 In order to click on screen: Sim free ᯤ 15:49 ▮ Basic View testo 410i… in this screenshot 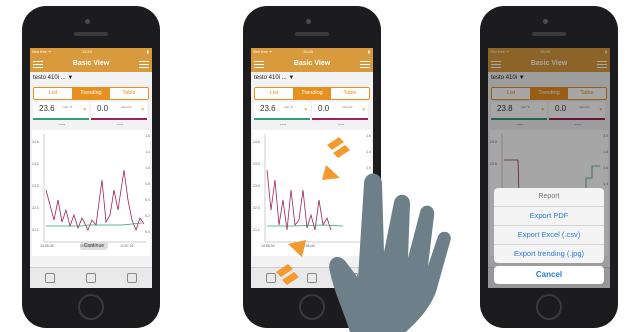, I will do `click(549, 168)`.